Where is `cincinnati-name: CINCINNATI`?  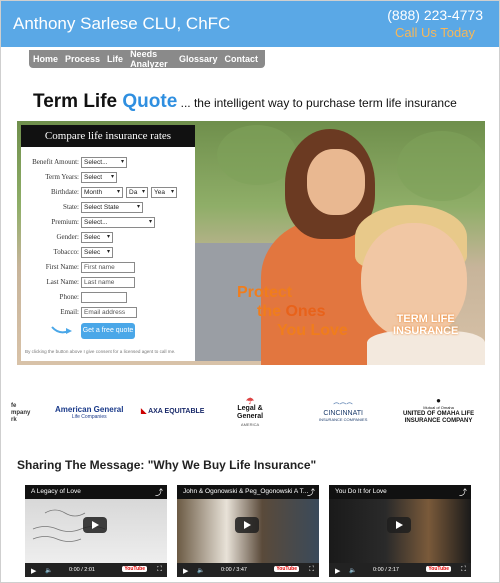 cincinnati-name: CINCINNATI is located at coordinates (343, 413).